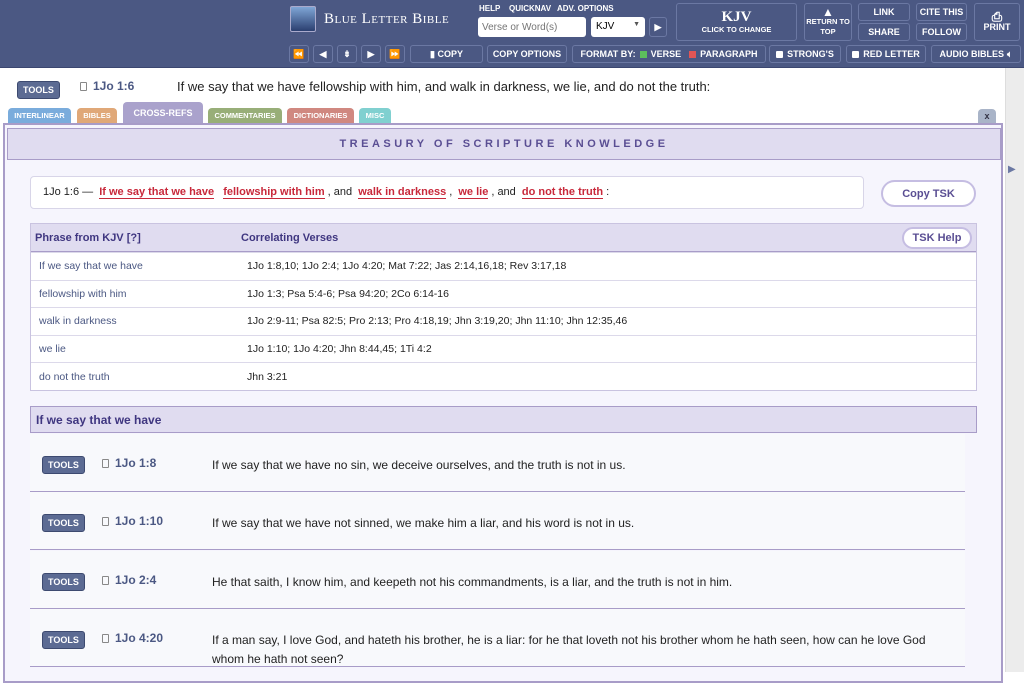 The height and width of the screenshot is (683, 1024). What do you see at coordinates (336, 349) in the screenshot?
I see `verses-cell: 1Jo 1:10; 1Jo 4:20; Jhn 8:44,45; 1Ti 4:2` at bounding box center [336, 349].